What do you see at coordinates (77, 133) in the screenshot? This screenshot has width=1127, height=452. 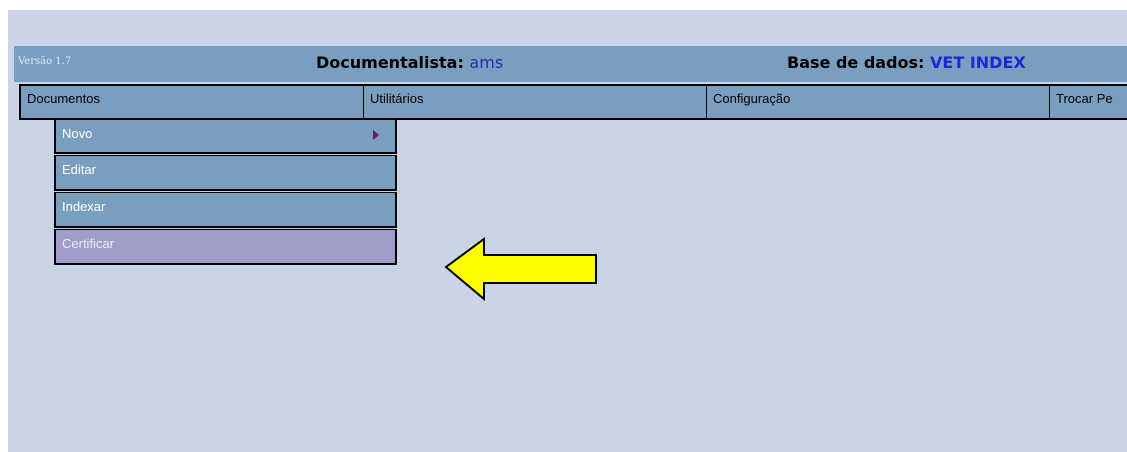 I see `submenu-item-label: Novo` at bounding box center [77, 133].